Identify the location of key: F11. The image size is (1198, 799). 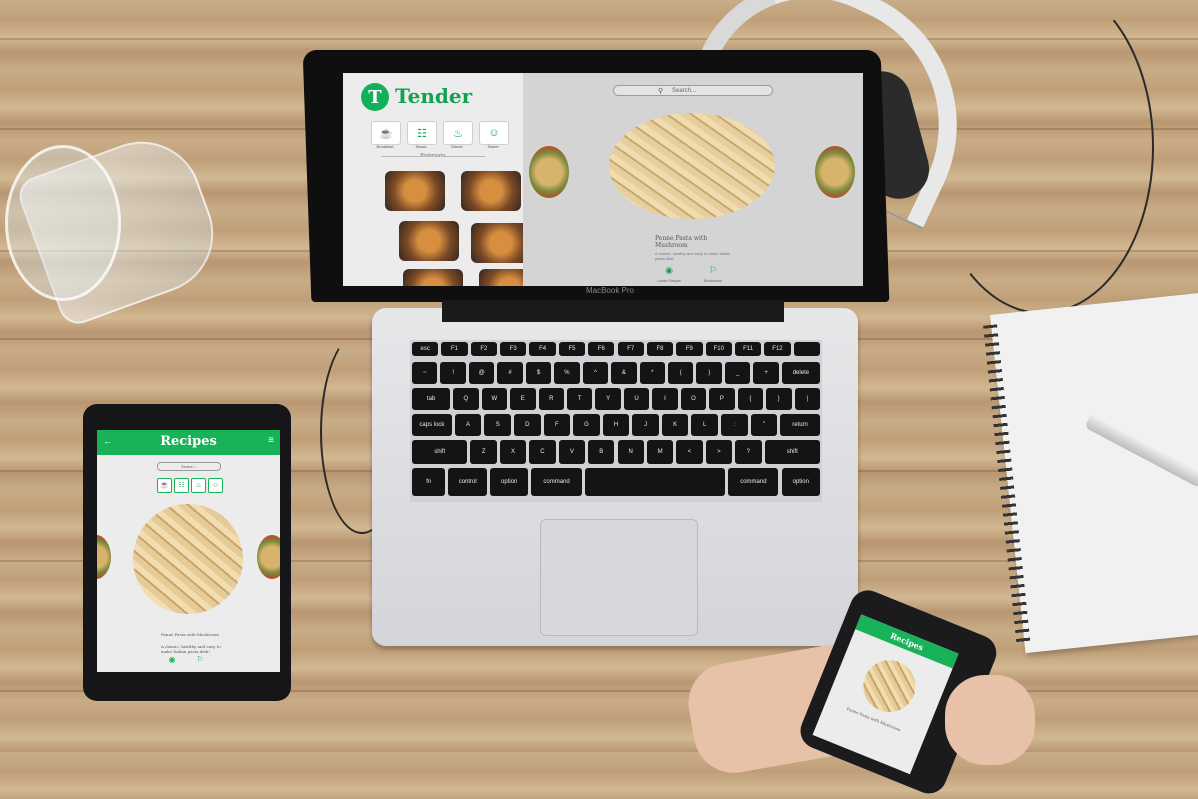
(748, 349).